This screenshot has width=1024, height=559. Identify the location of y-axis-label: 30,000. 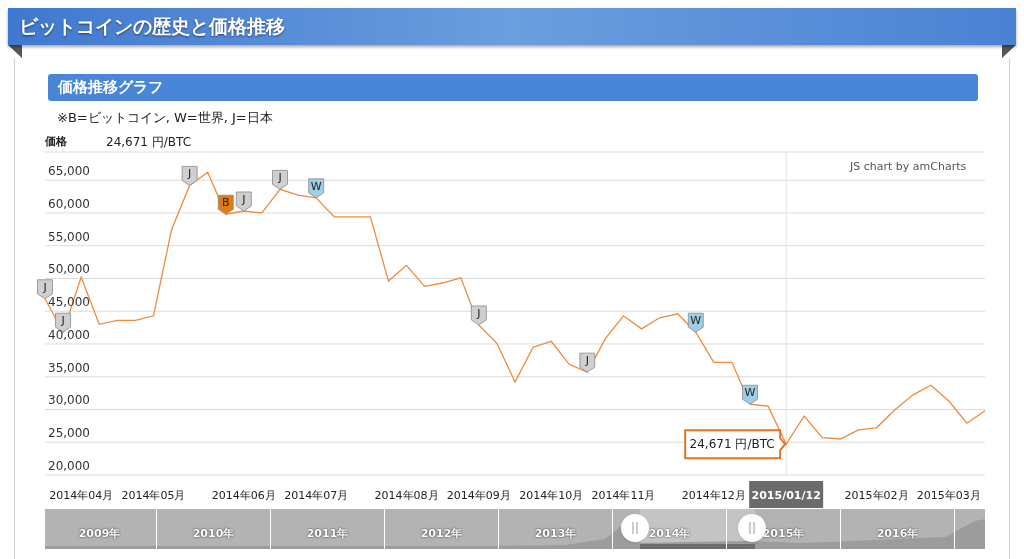
(69, 400).